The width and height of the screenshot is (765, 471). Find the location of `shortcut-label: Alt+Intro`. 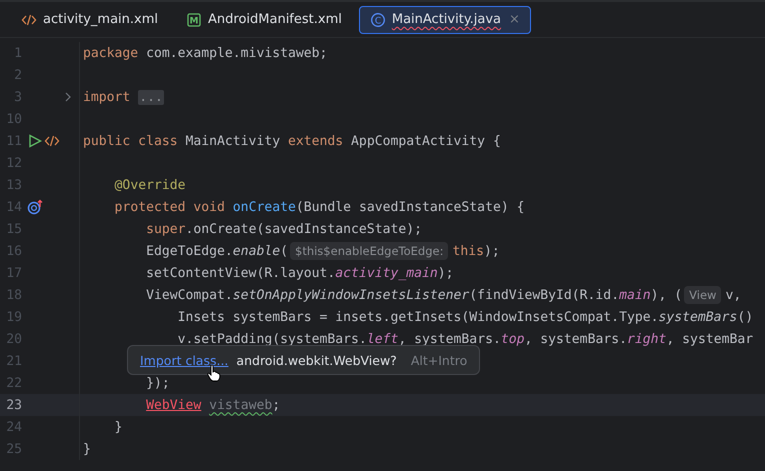

shortcut-label: Alt+Intro is located at coordinates (439, 360).